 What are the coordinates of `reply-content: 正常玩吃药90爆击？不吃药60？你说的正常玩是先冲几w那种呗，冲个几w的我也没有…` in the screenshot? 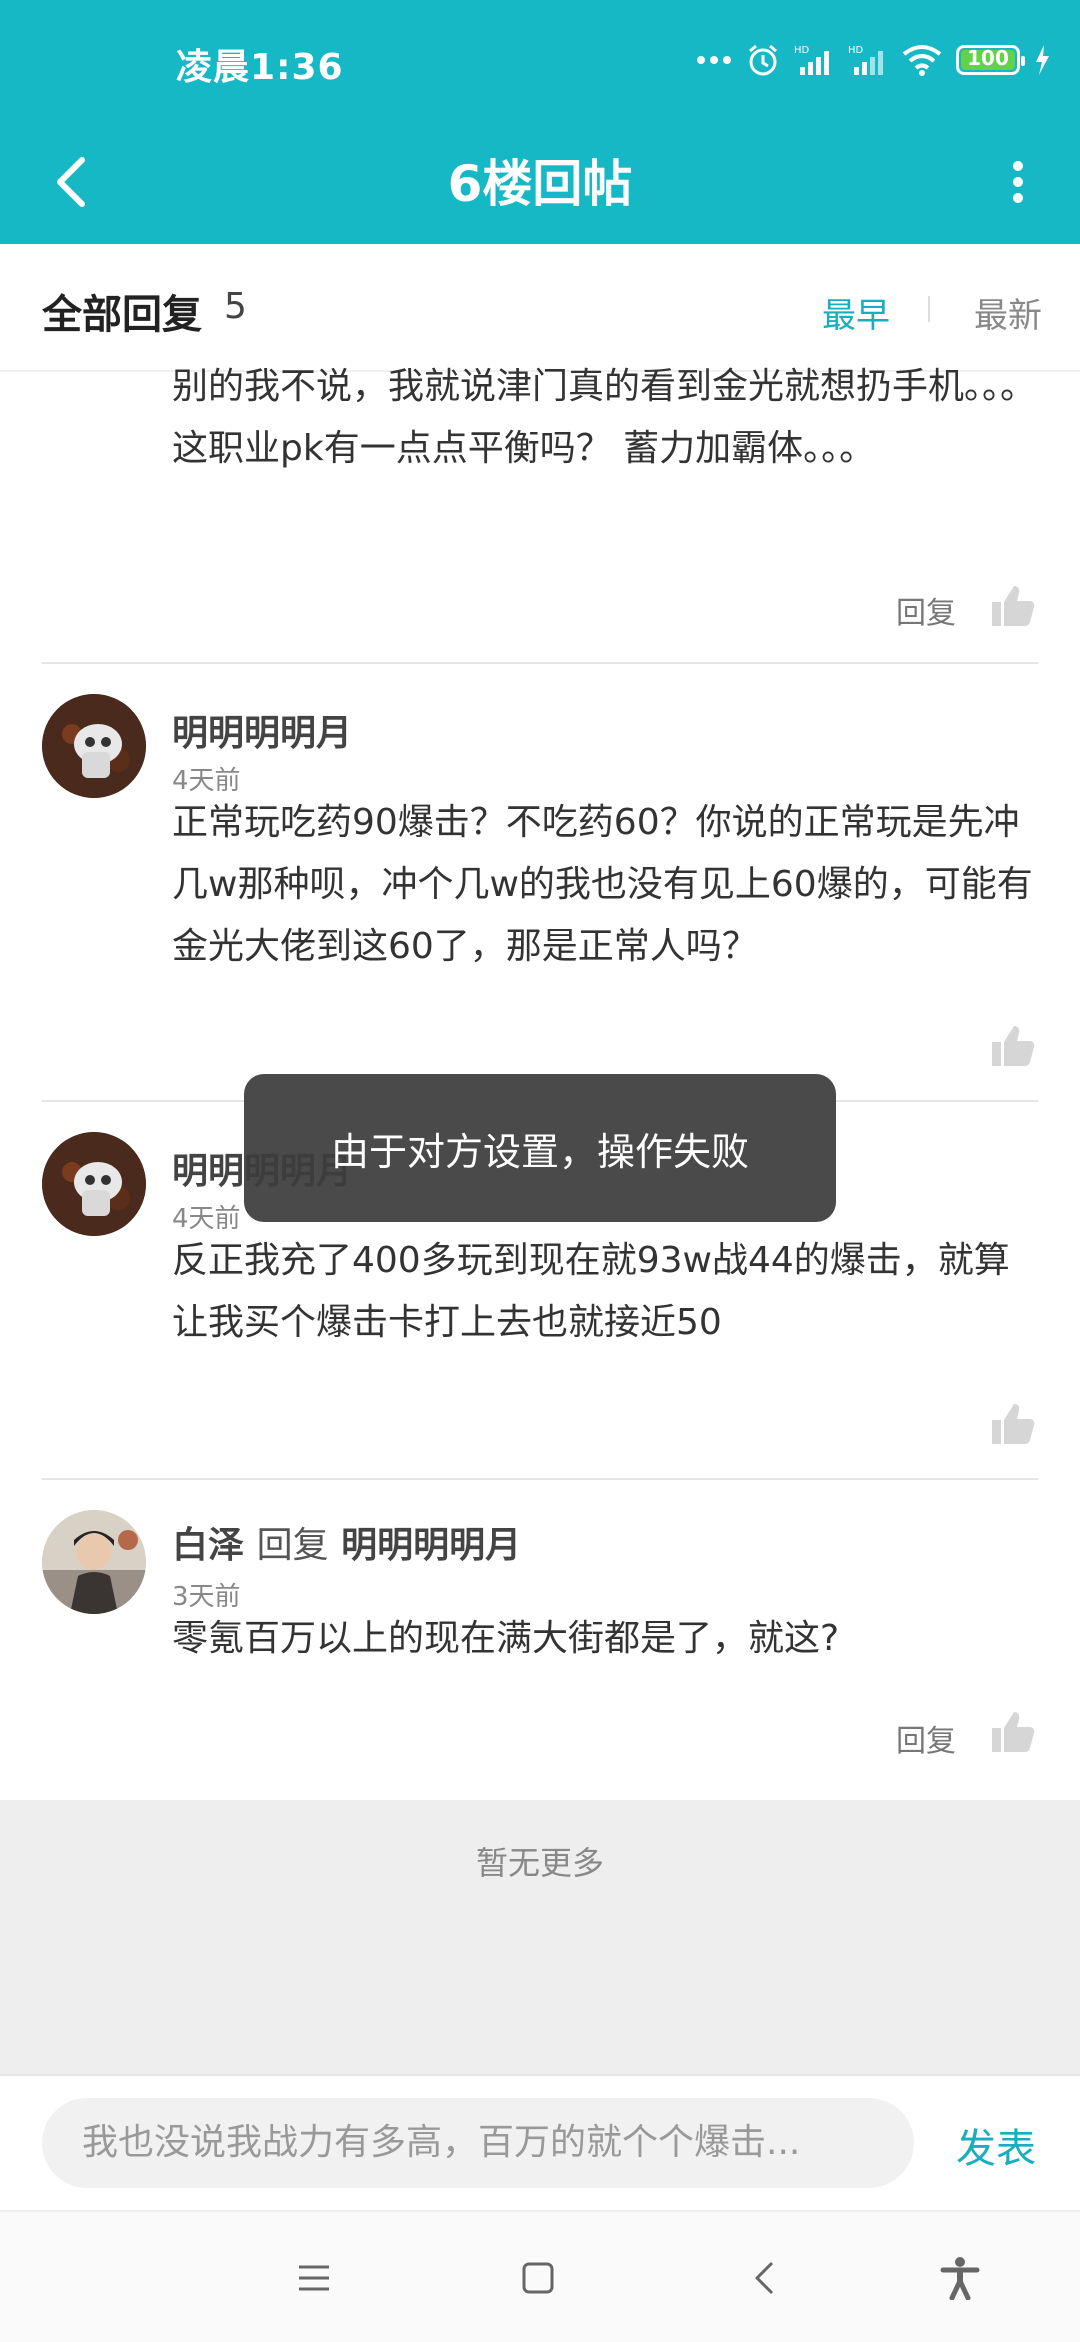 It's located at (602, 884).